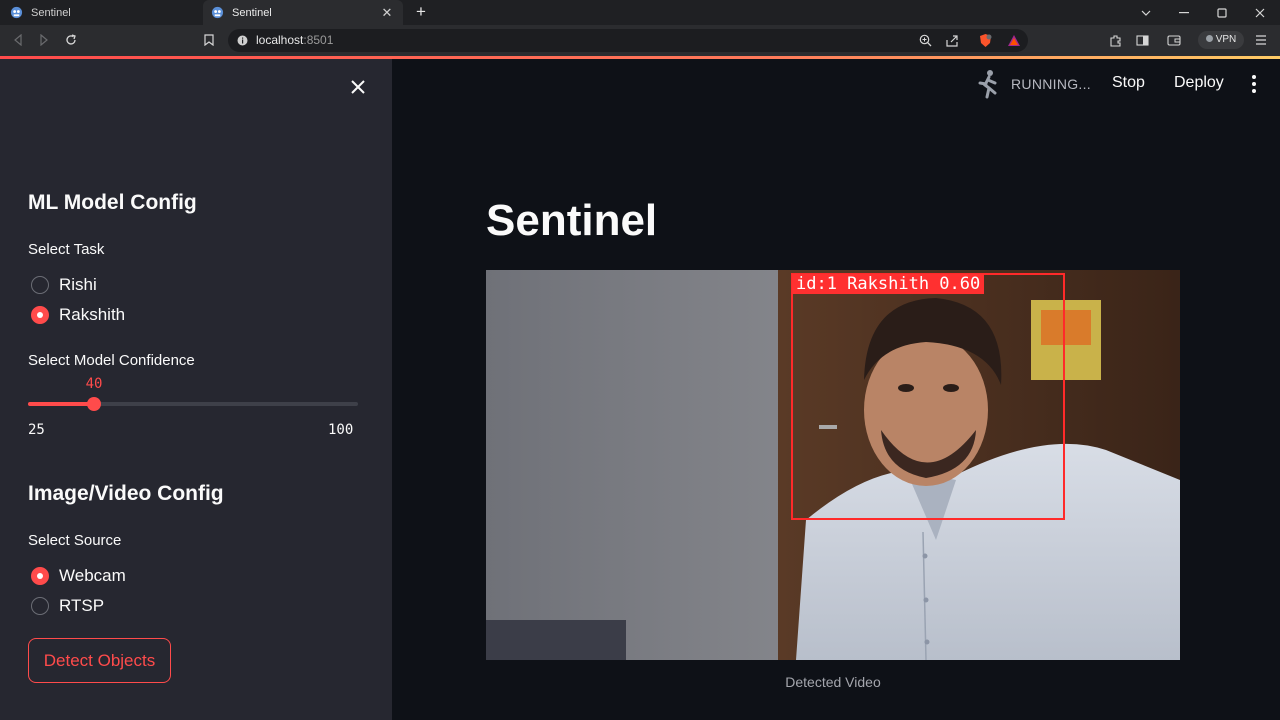 The height and width of the screenshot is (720, 1280). What do you see at coordinates (112, 202) in the screenshot?
I see `model-config-heading: ML Model Config` at bounding box center [112, 202].